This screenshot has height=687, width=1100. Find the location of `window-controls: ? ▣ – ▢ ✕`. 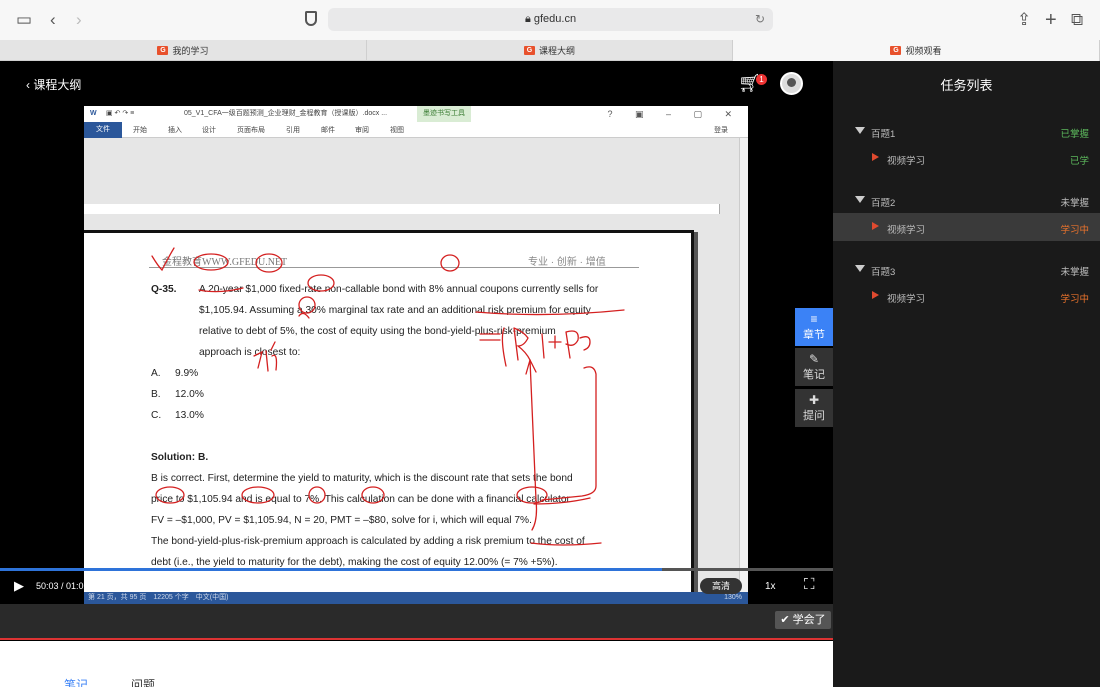

window-controls: ? ▣ – ▢ ✕ is located at coordinates (674, 114).